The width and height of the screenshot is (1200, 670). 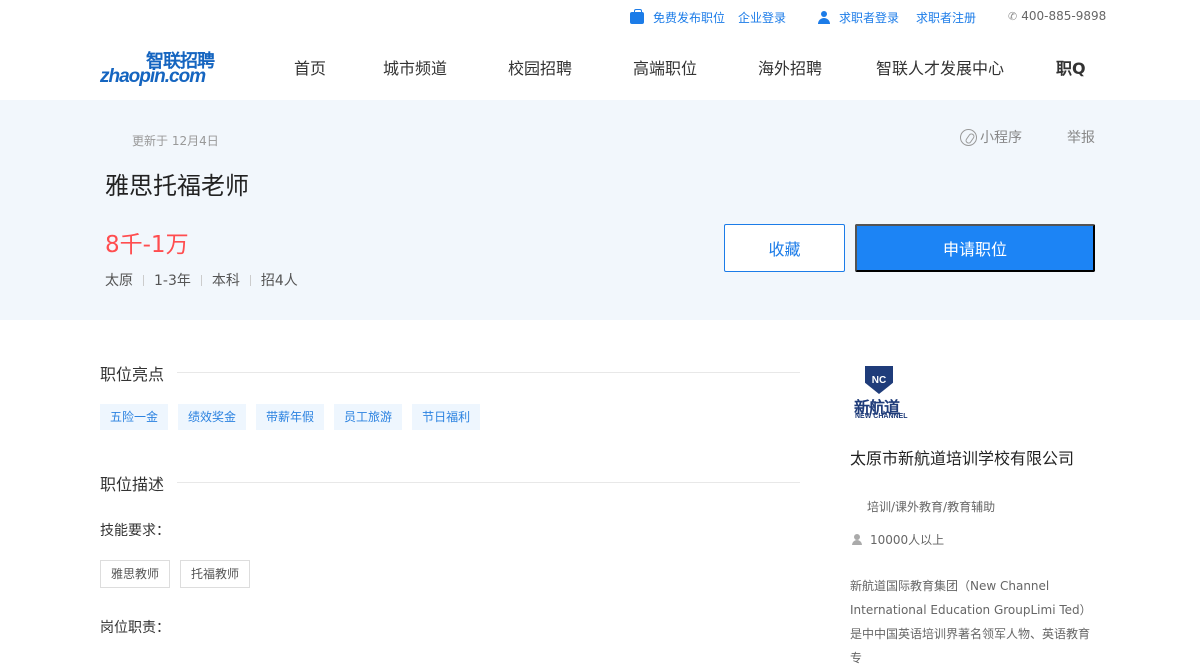 I want to click on zhaopin-logo: 智联招聘 zhaopin.com, so click(x=161, y=73).